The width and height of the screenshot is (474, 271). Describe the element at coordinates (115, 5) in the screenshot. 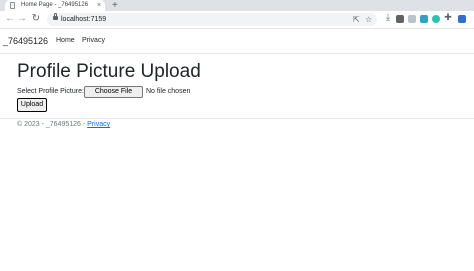

I see `new-tab-button: +` at that location.